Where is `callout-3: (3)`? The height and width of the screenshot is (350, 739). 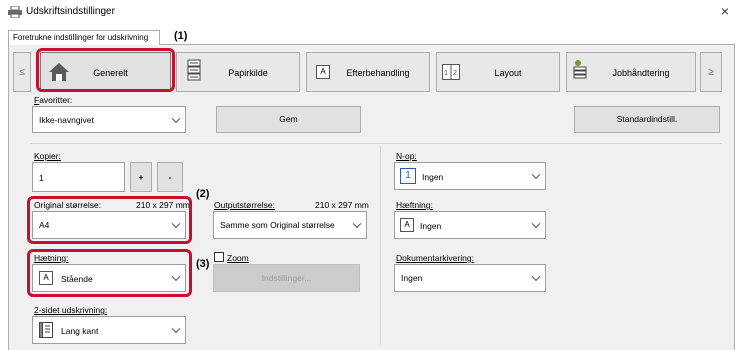
callout-3: (3) is located at coordinates (203, 264).